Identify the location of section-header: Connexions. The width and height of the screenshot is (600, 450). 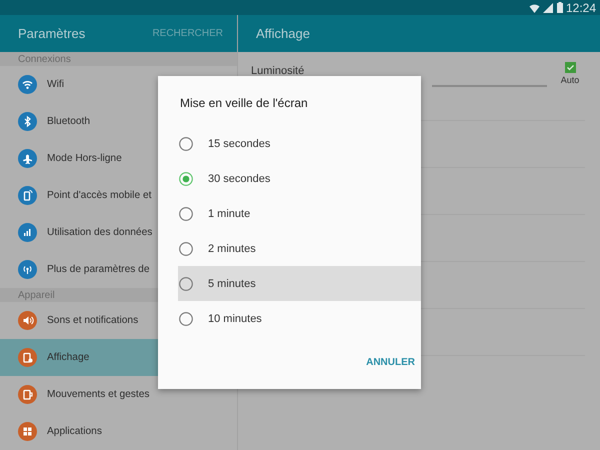
(44, 59).